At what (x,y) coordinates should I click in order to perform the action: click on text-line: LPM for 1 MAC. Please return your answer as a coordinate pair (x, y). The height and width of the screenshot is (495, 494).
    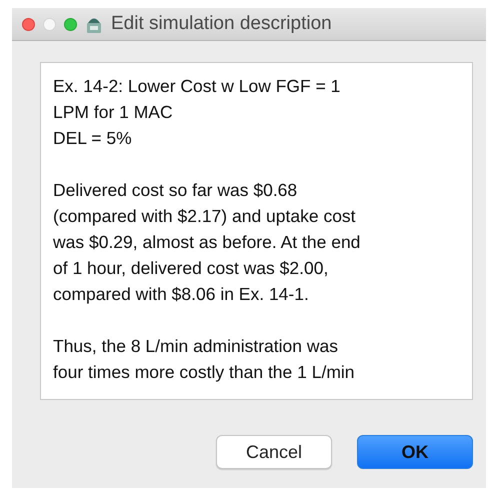
    Looking at the image, I should click on (113, 112).